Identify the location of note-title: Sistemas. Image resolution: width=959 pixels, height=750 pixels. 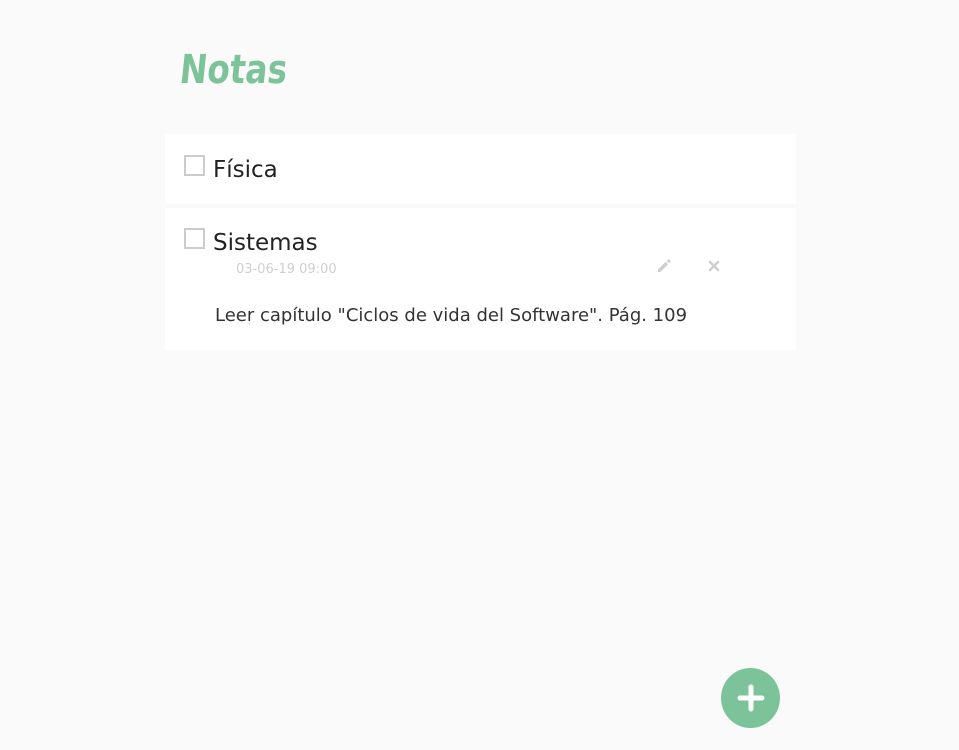
(265, 243).